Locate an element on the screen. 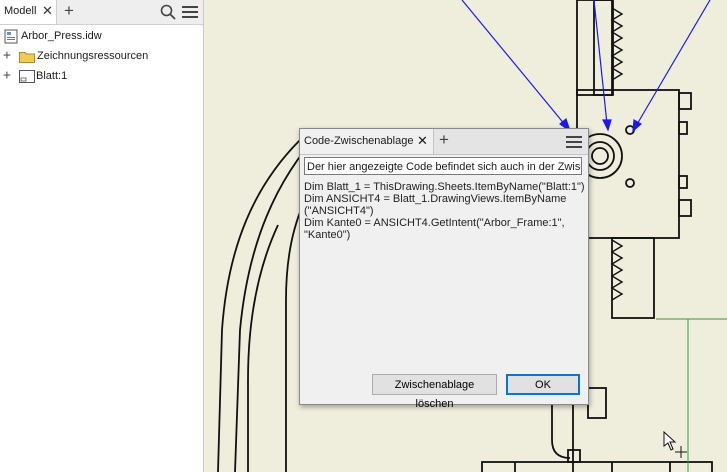 The height and width of the screenshot is (472, 727). tree-item-blatt-1: + Blatt:1 is located at coordinates (100, 77).